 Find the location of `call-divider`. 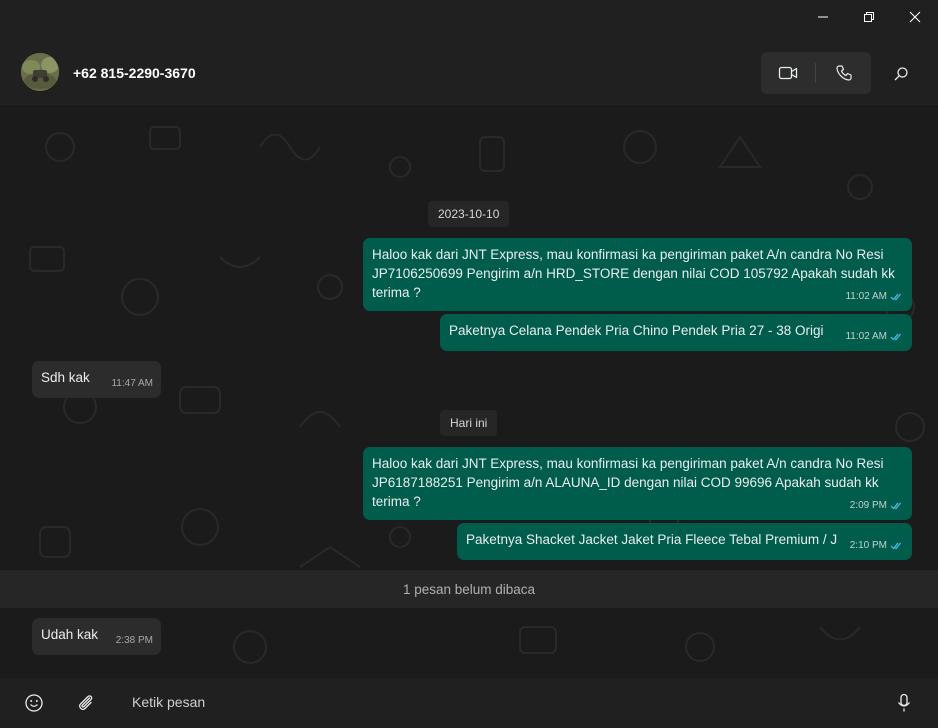

call-divider is located at coordinates (815, 73).